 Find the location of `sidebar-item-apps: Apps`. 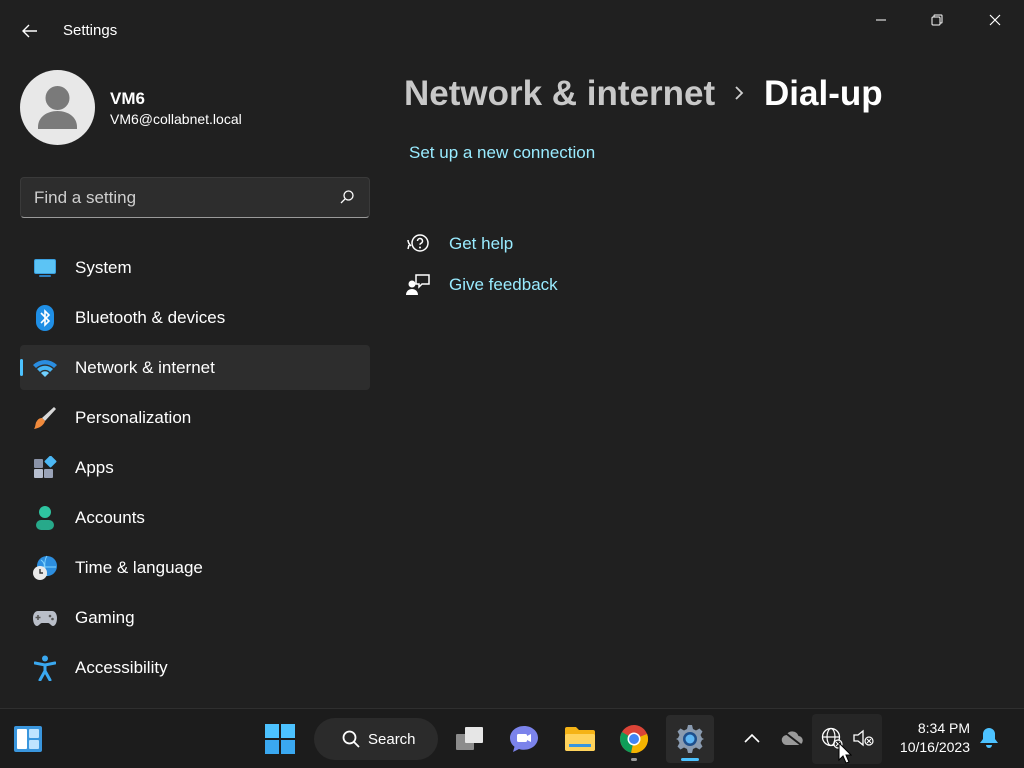

sidebar-item-apps: Apps is located at coordinates (195, 467).